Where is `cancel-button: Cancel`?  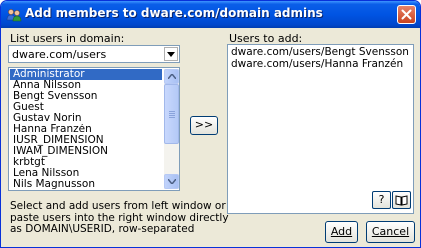 cancel-button: Cancel is located at coordinates (390, 232).